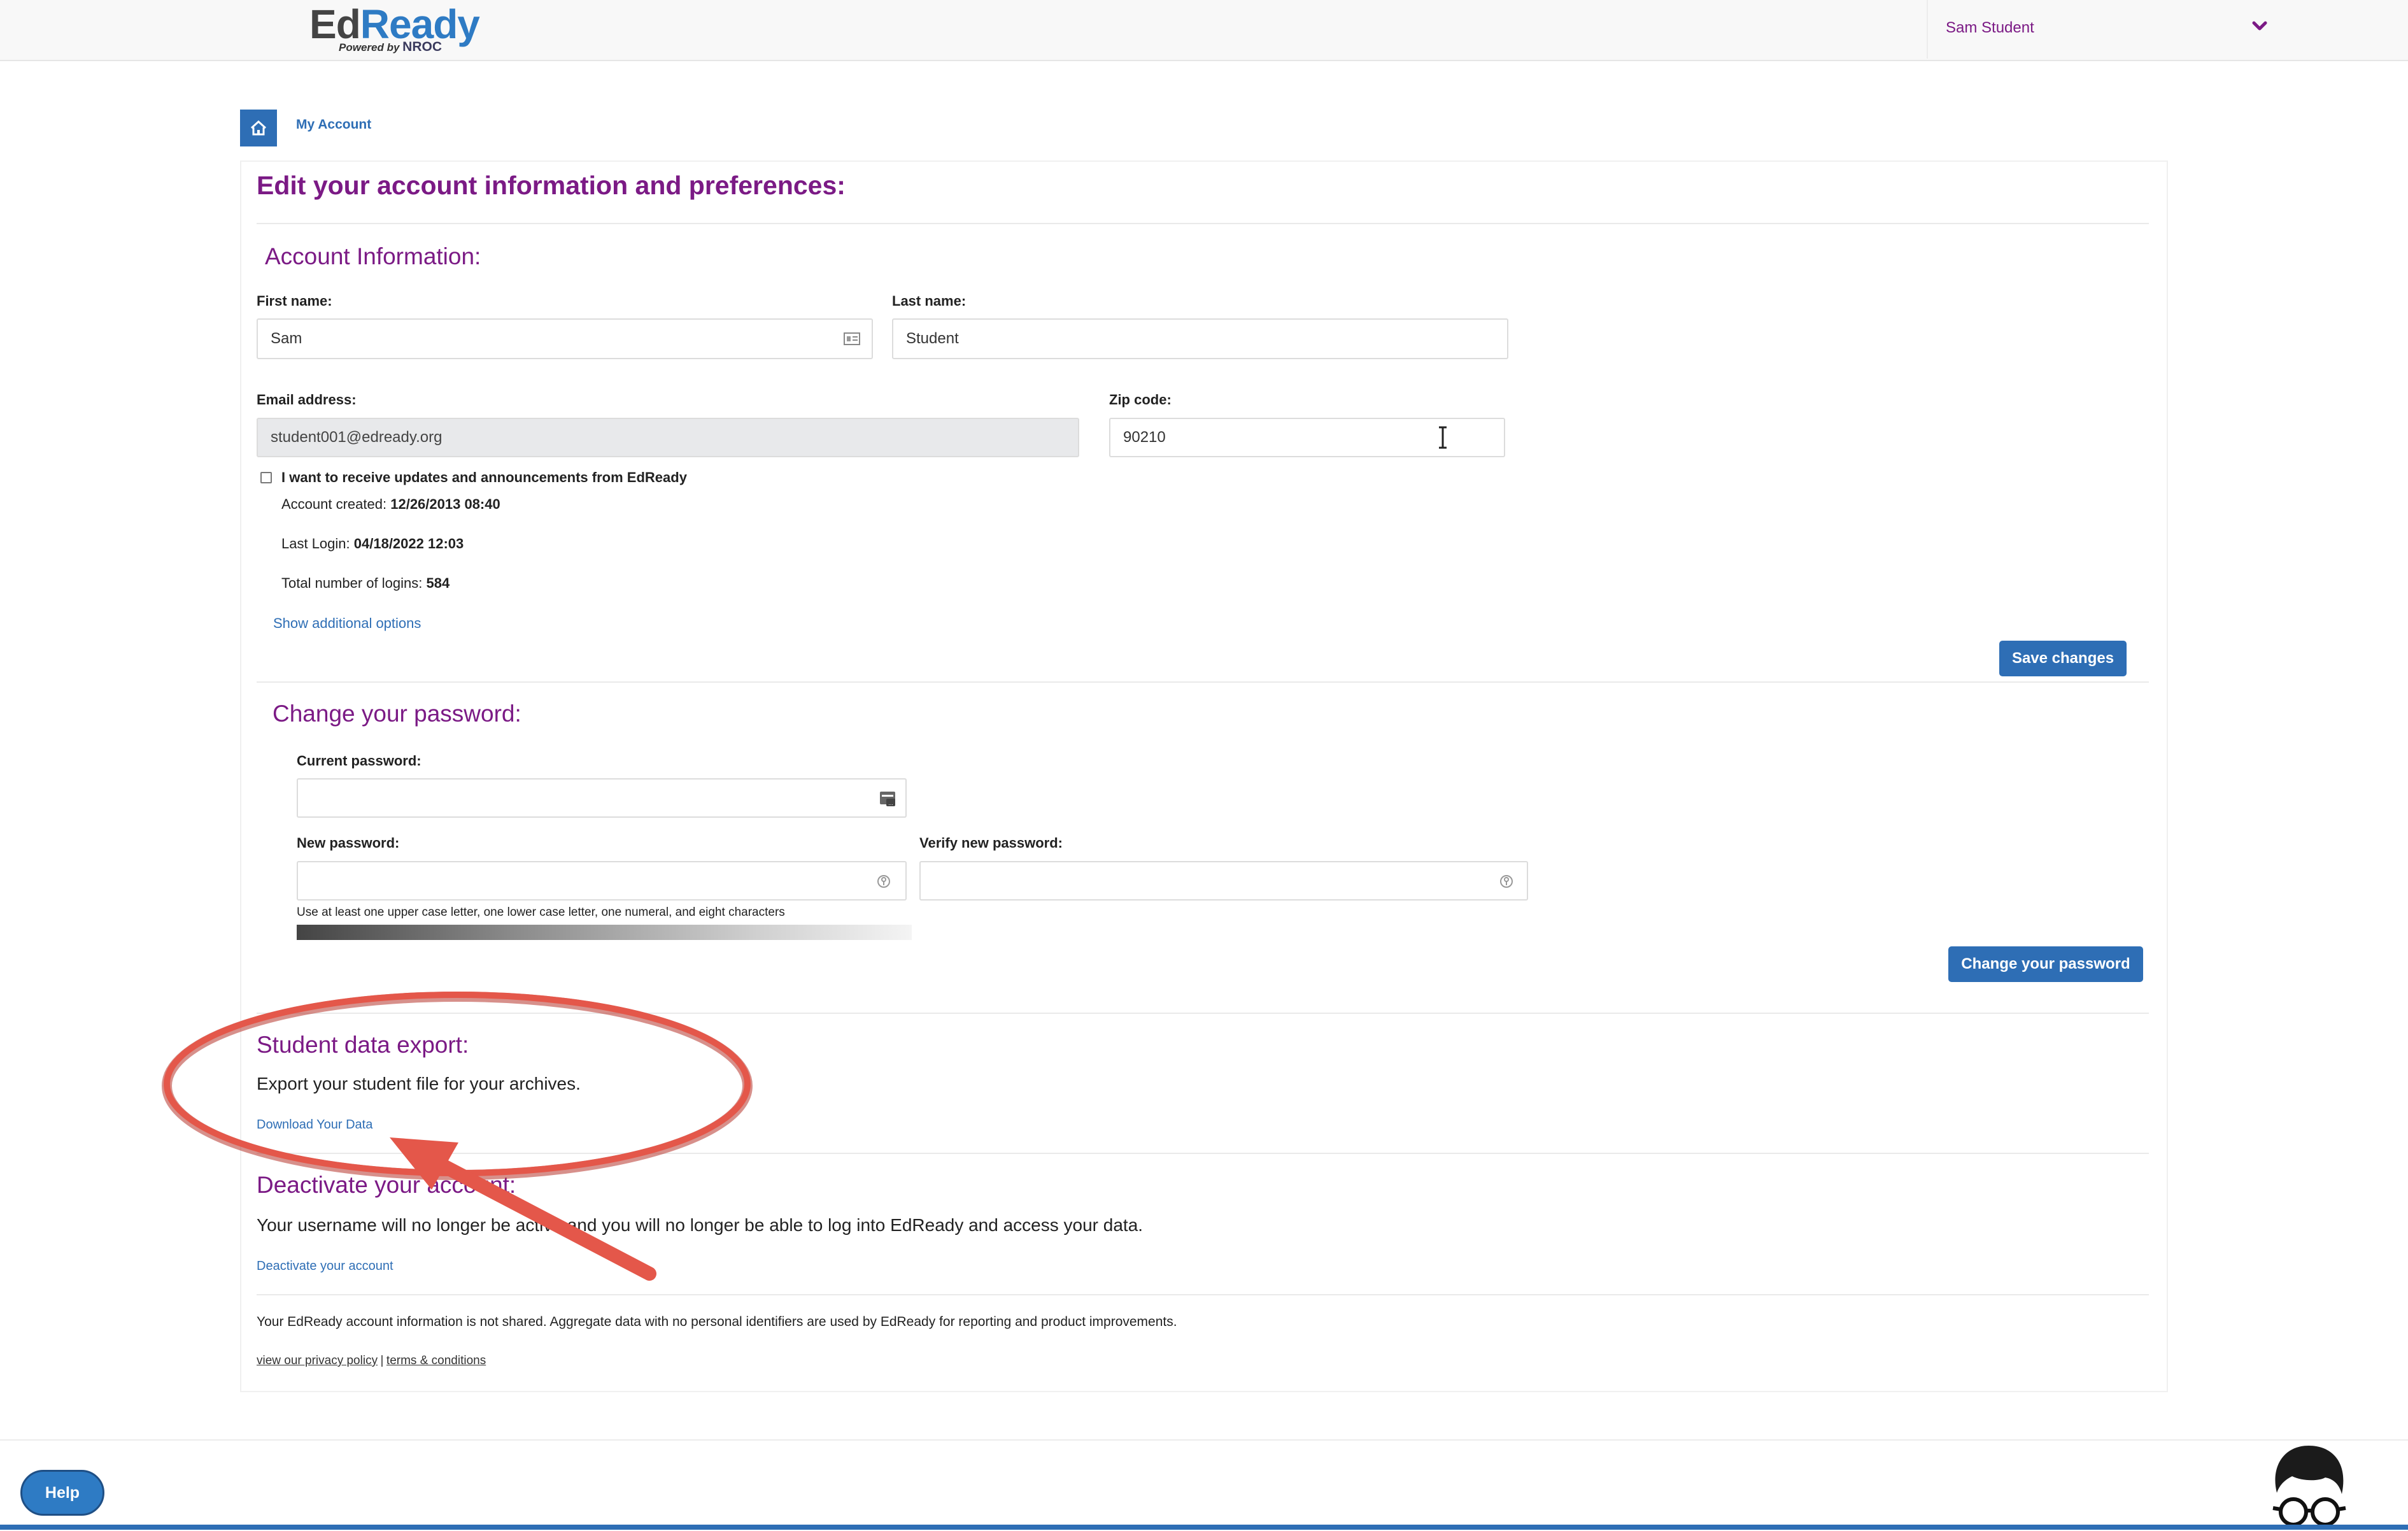  Describe the element at coordinates (386, 1185) in the screenshot. I see `deactivate-account-heading: Deactivate your account:` at that location.